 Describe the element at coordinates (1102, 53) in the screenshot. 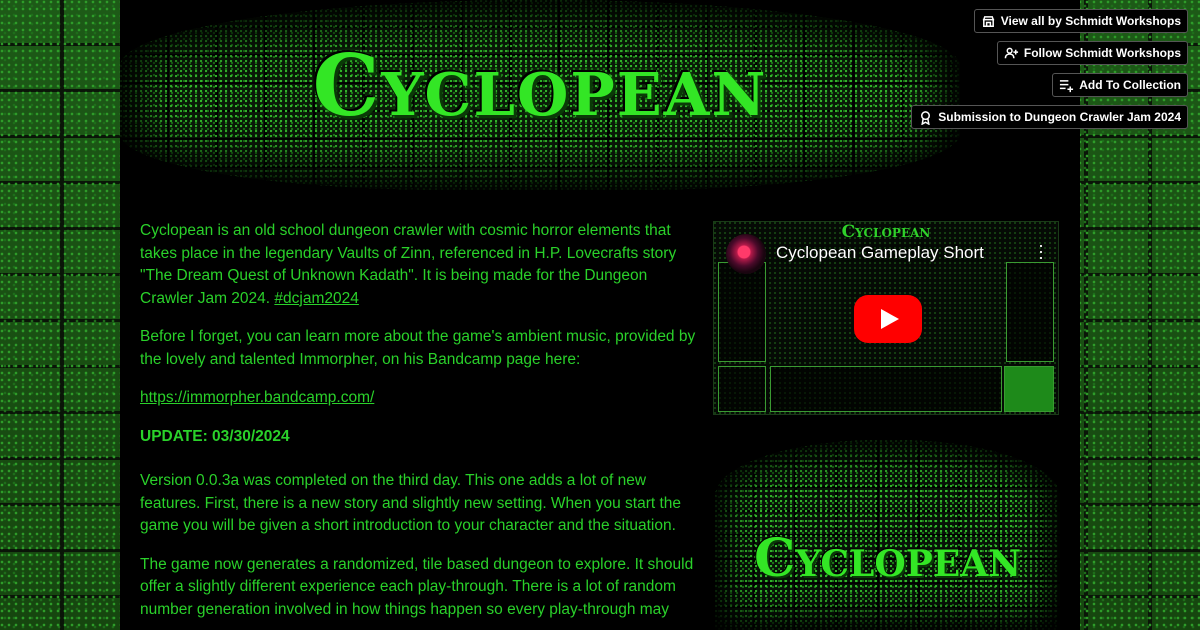

I see `follow-label: Follow Schmidt Workshops` at that location.